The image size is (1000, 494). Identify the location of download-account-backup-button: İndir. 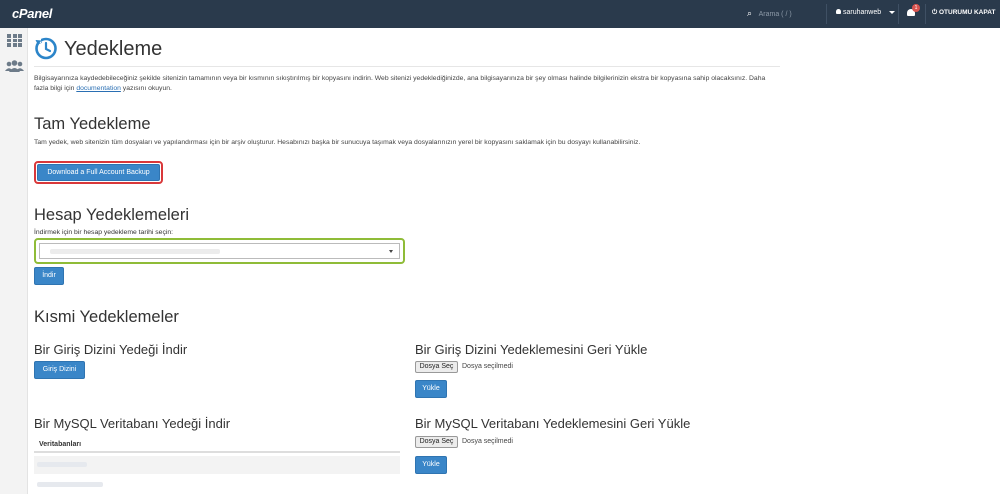
(49, 276).